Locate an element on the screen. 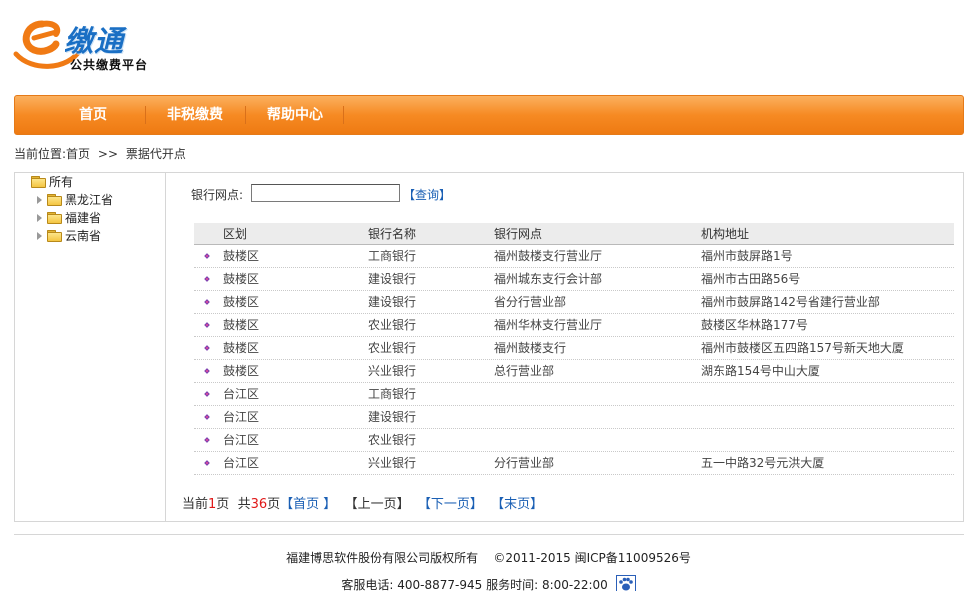  copyright-text: 福建博思软件股份有限公司版权所有 is located at coordinates (382, 558).